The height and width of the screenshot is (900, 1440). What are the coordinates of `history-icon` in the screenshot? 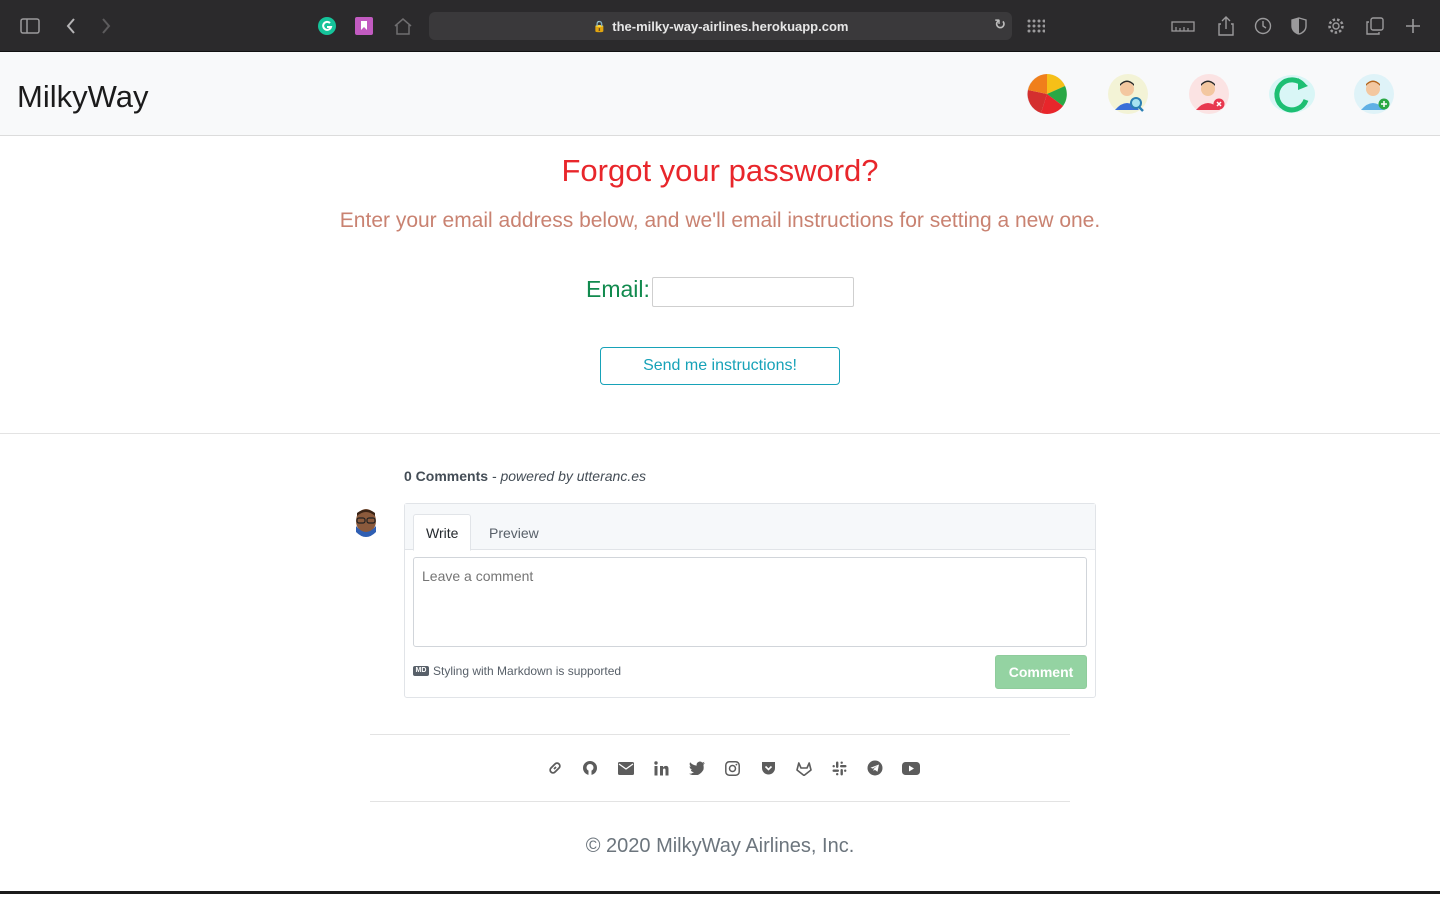 It's located at (1263, 26).